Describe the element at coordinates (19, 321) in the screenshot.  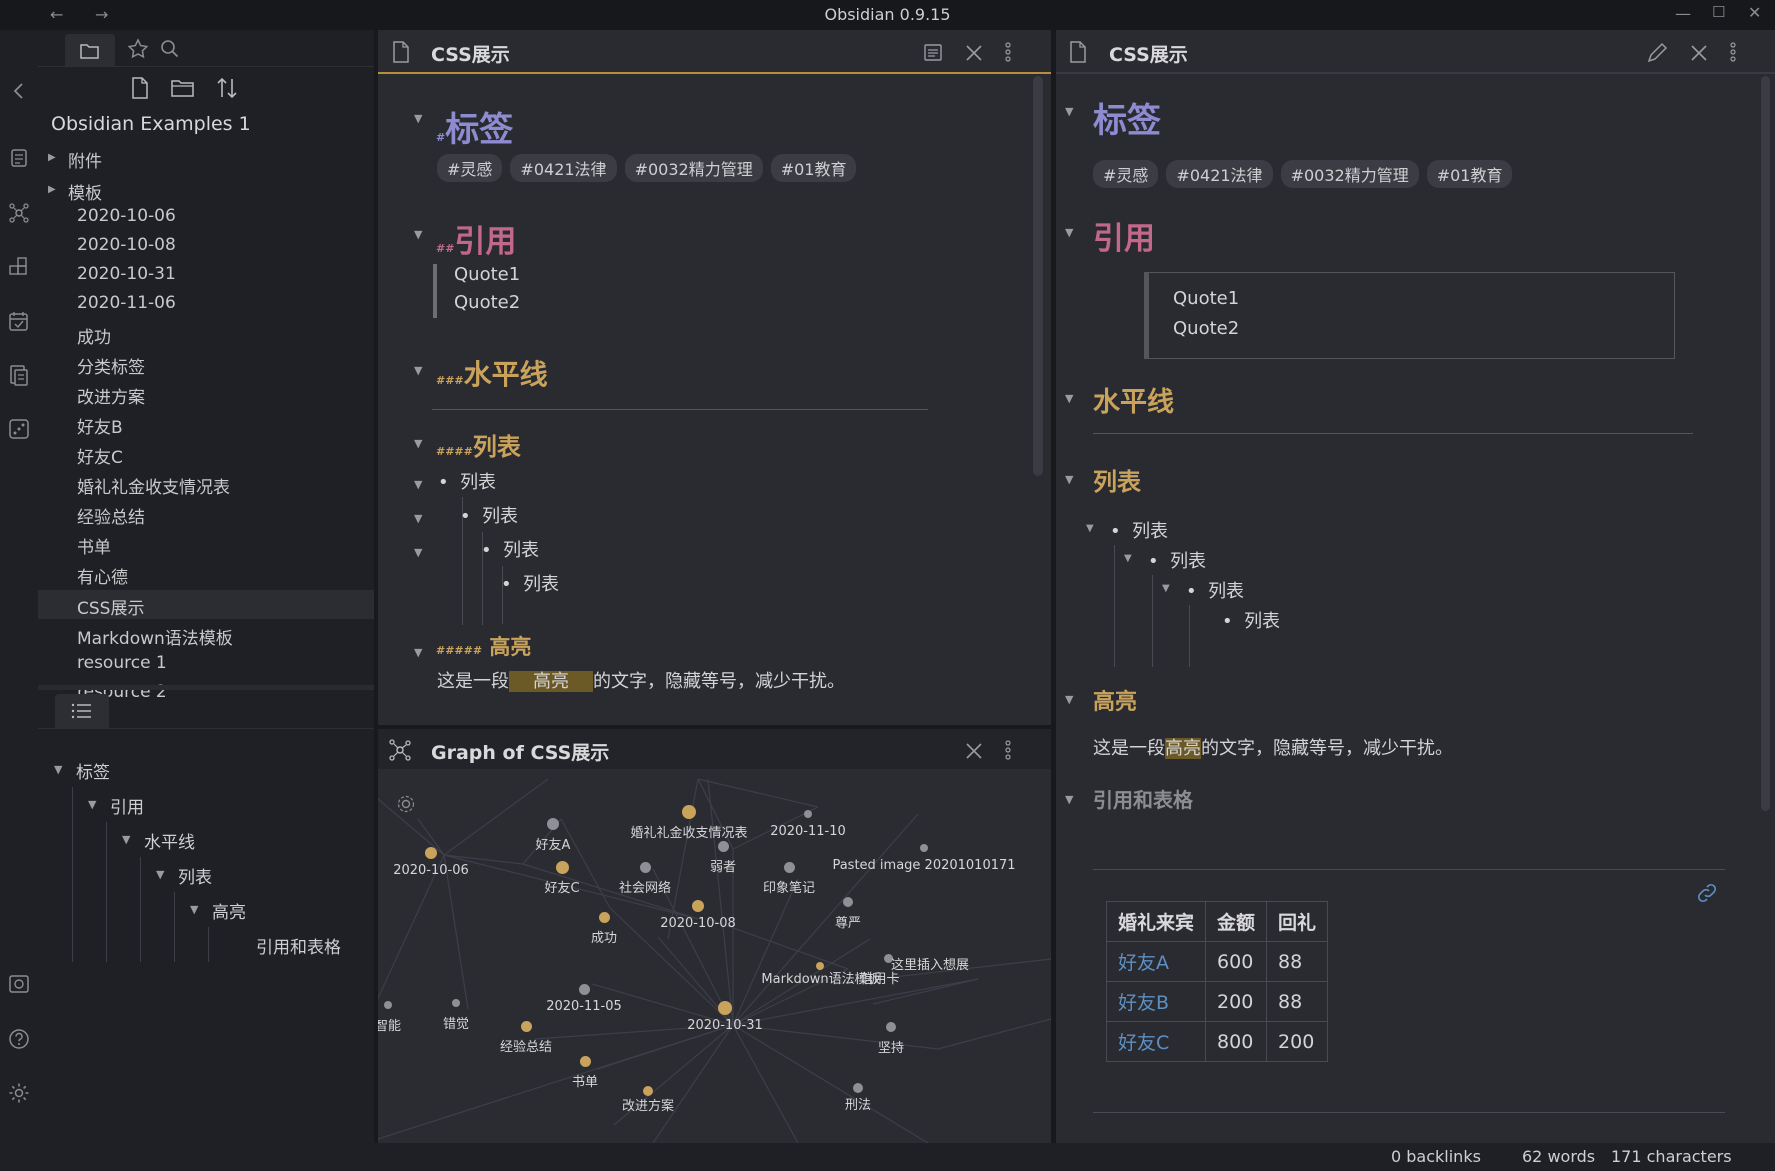
I see `calendar-icon` at that location.